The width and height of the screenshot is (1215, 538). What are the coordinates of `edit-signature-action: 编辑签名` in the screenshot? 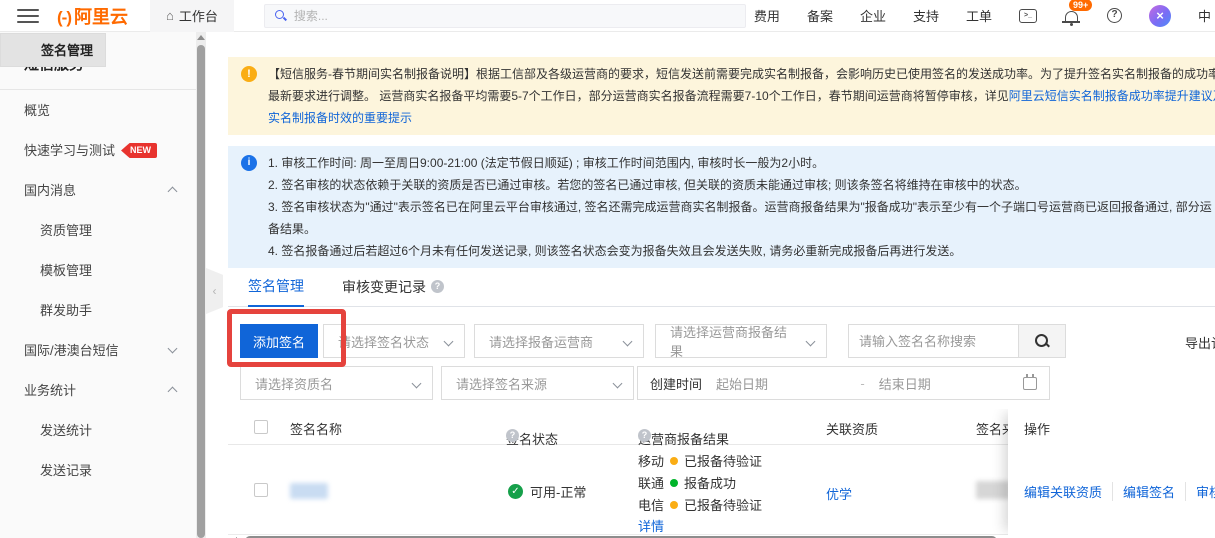 It's located at (1148, 491).